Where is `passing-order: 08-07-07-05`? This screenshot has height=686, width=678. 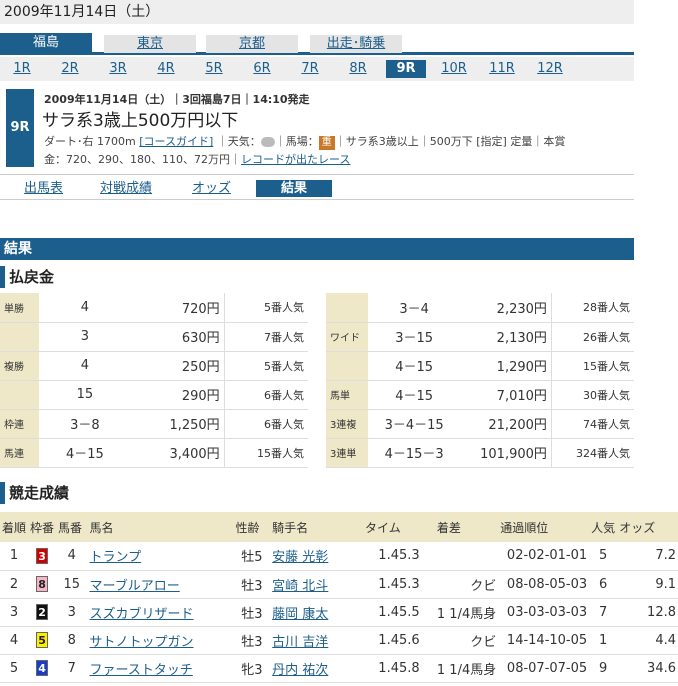
passing-order: 08-07-07-05 is located at coordinates (544, 668).